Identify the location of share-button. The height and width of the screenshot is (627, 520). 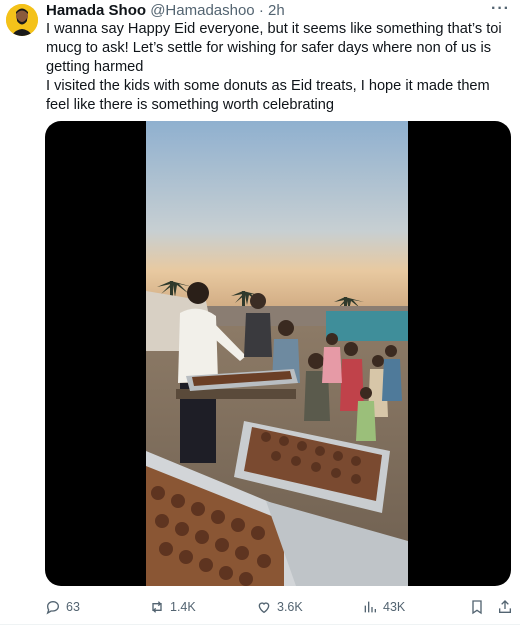
(507, 607).